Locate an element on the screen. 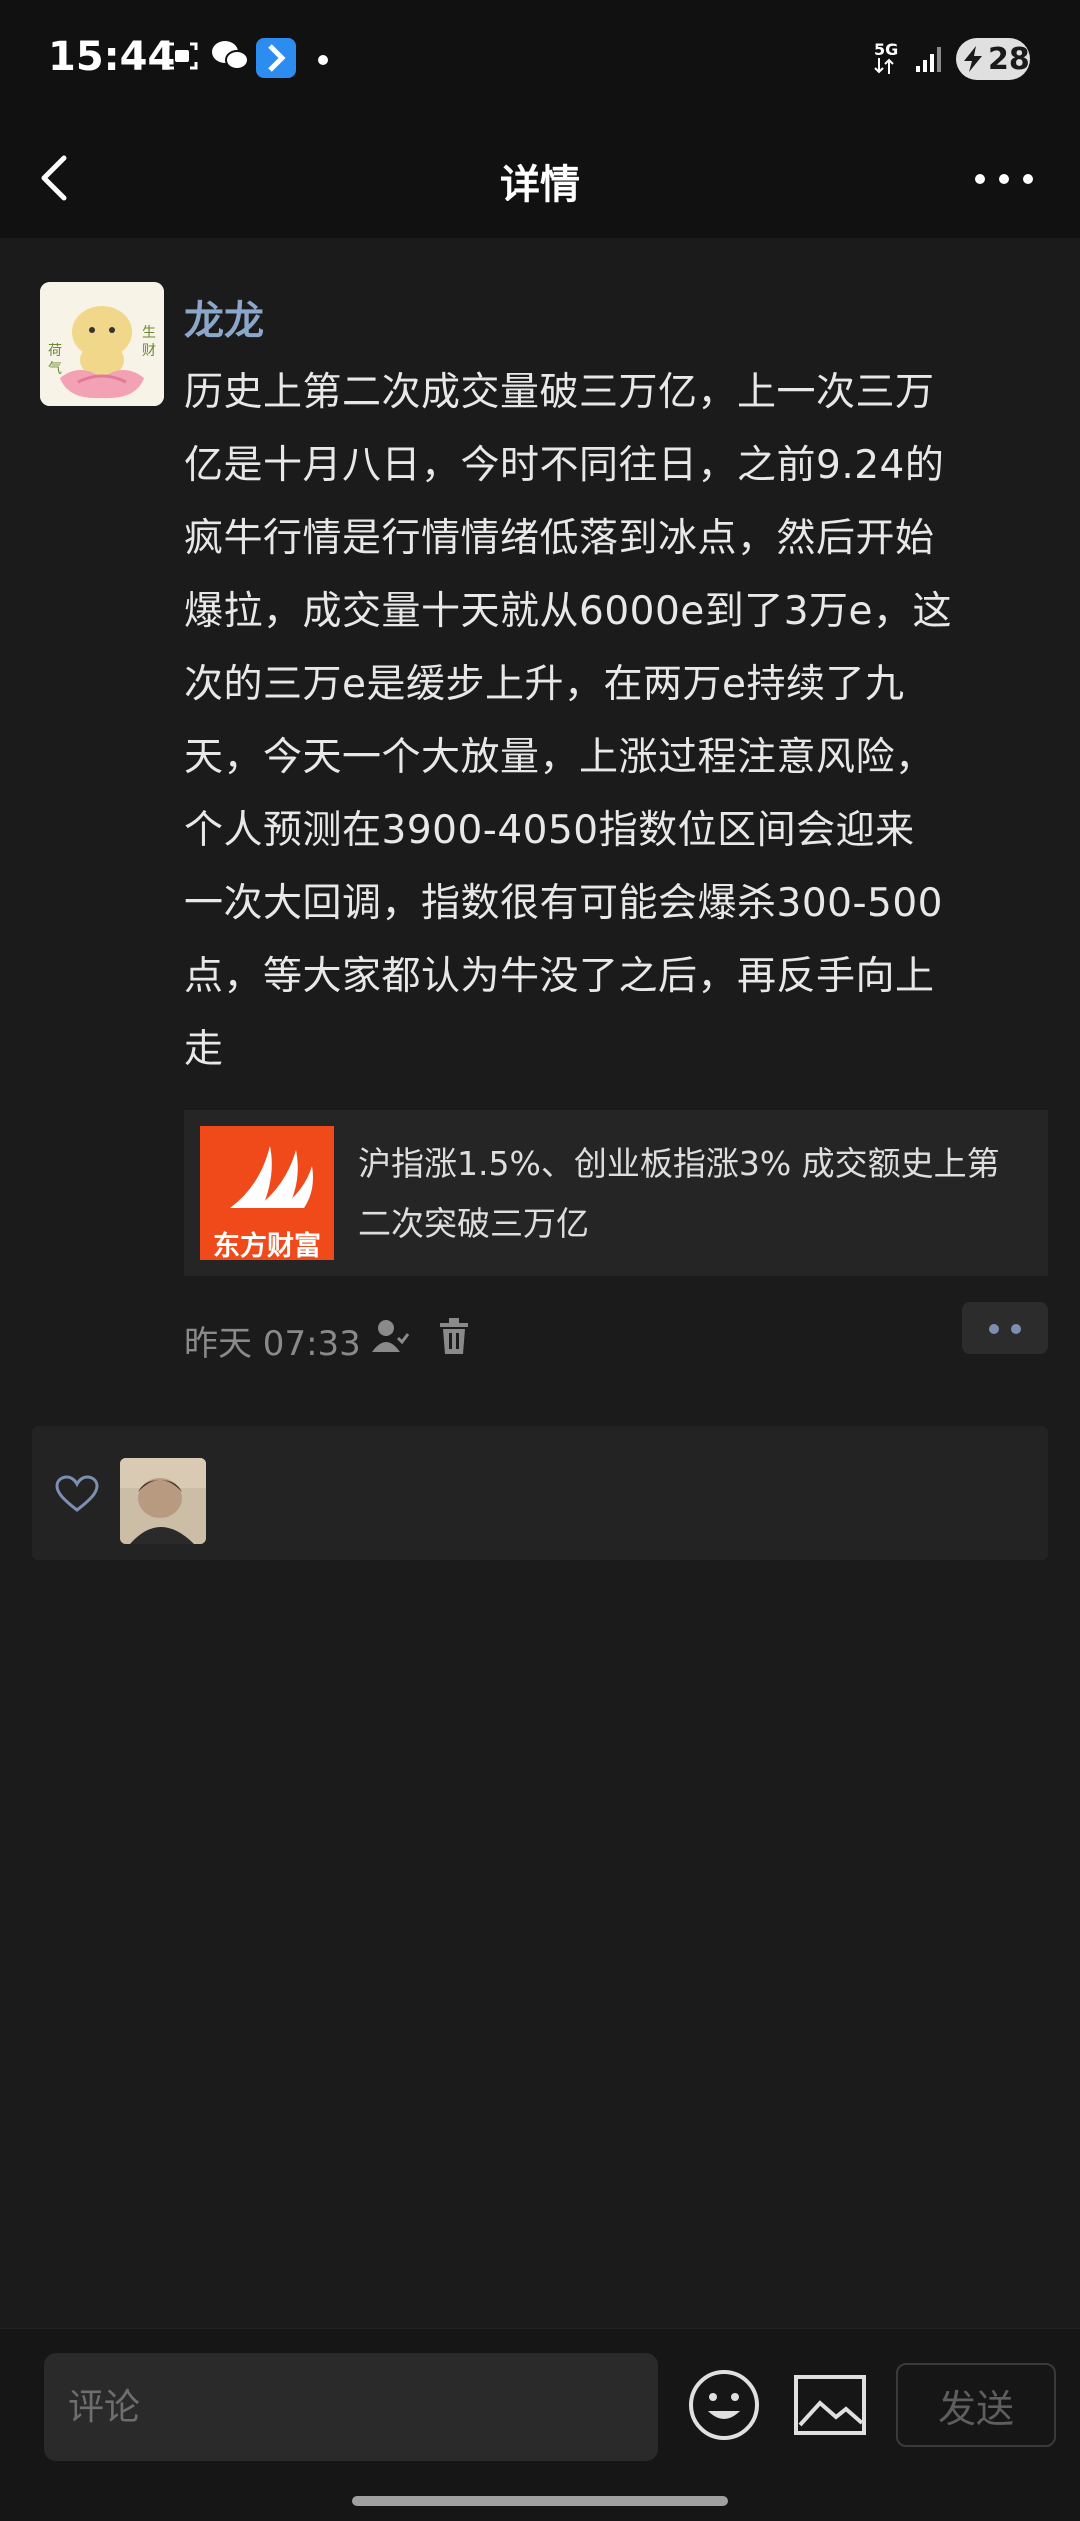 The image size is (1080, 2521). avatar-char: 荷 is located at coordinates (55, 351).